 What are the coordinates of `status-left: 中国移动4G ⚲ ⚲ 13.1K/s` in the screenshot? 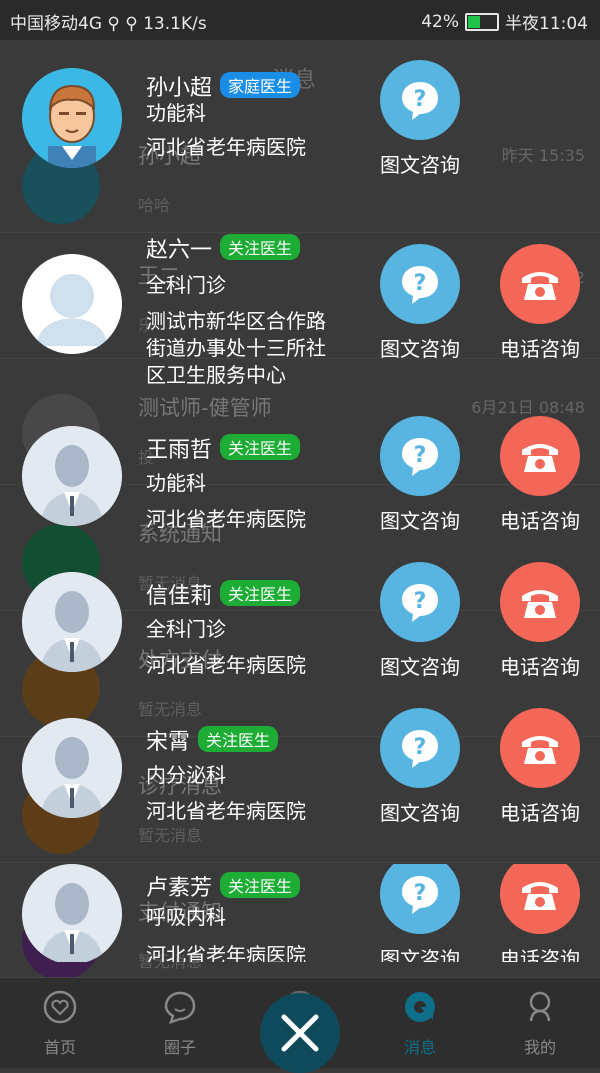 It's located at (108, 24).